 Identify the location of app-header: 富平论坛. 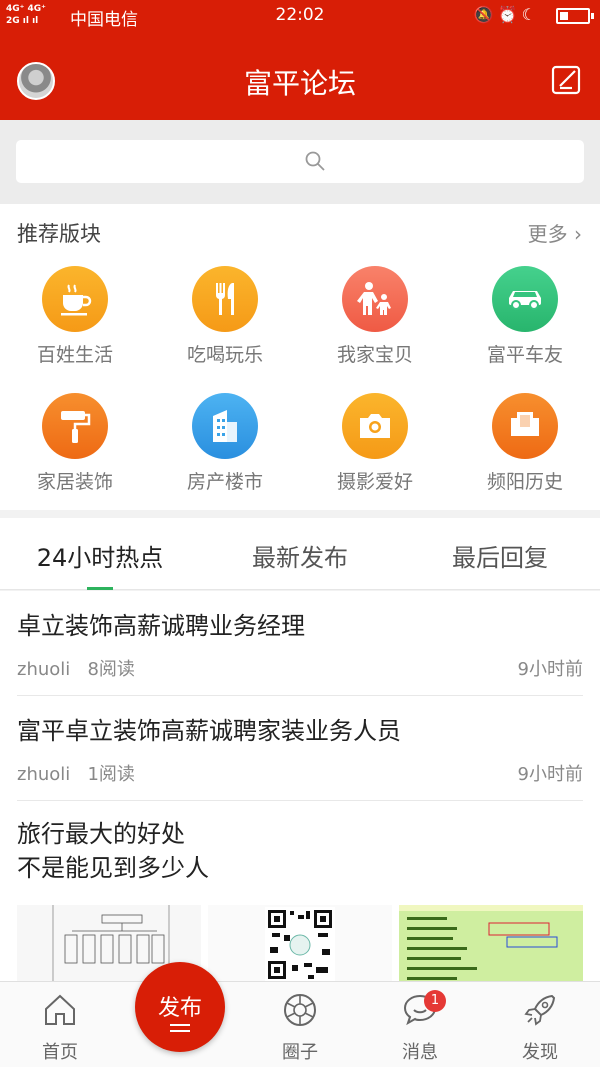
(300, 76).